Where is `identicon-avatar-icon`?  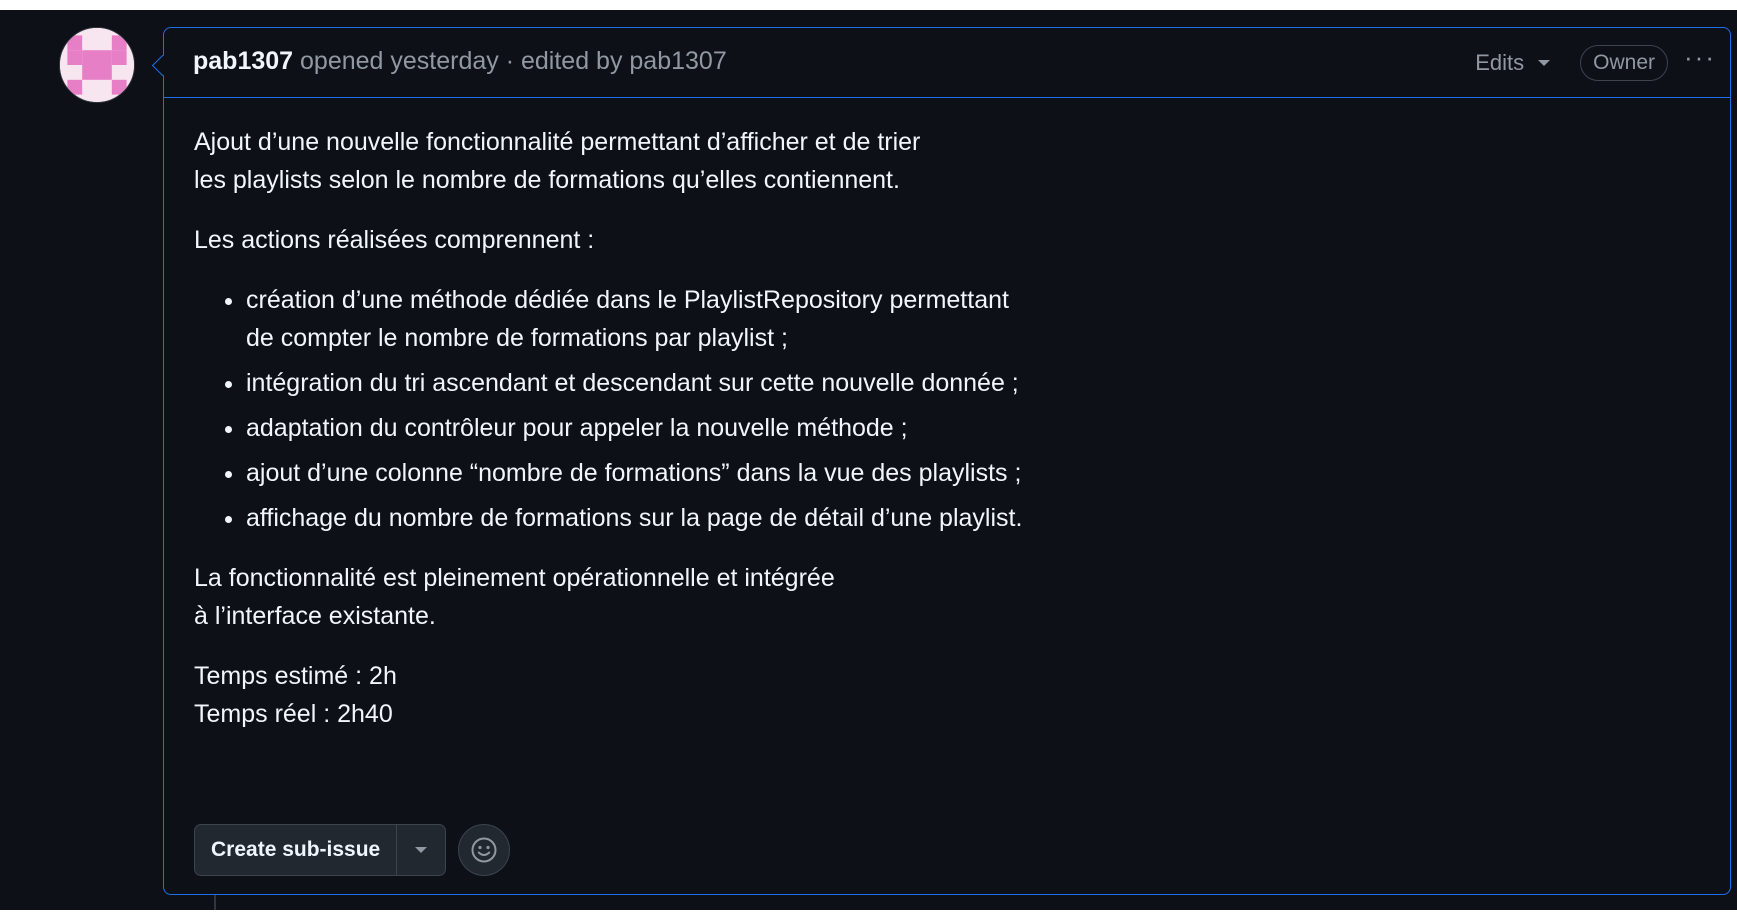
identicon-avatar-icon is located at coordinates (97, 65).